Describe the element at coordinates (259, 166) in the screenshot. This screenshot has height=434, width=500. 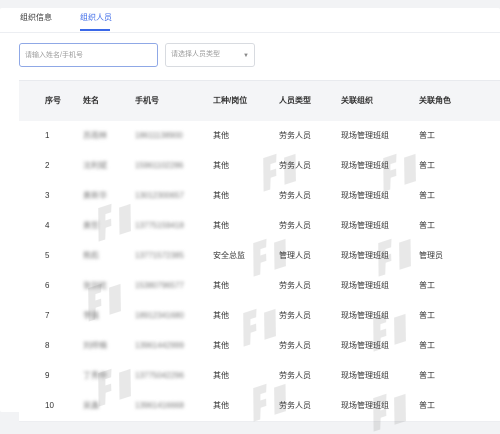
I see `table-row: 2 沈利斌 15961102286 其他 劳务人员 现场管理班组 普工` at that location.